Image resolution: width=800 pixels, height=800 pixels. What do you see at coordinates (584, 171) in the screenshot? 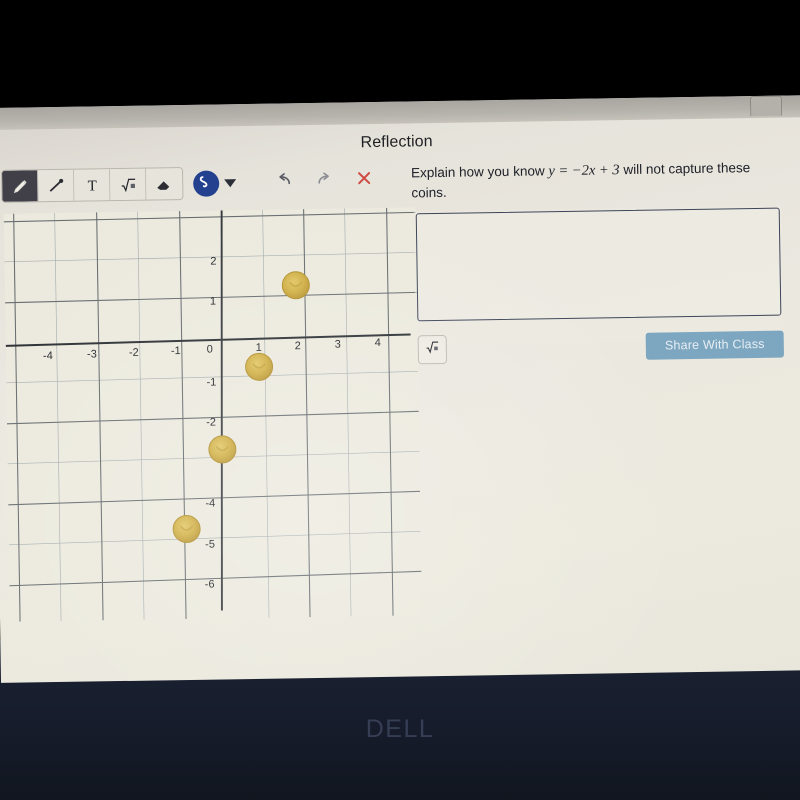
I see `prompt-equation: y = −2x + 3` at bounding box center [584, 171].